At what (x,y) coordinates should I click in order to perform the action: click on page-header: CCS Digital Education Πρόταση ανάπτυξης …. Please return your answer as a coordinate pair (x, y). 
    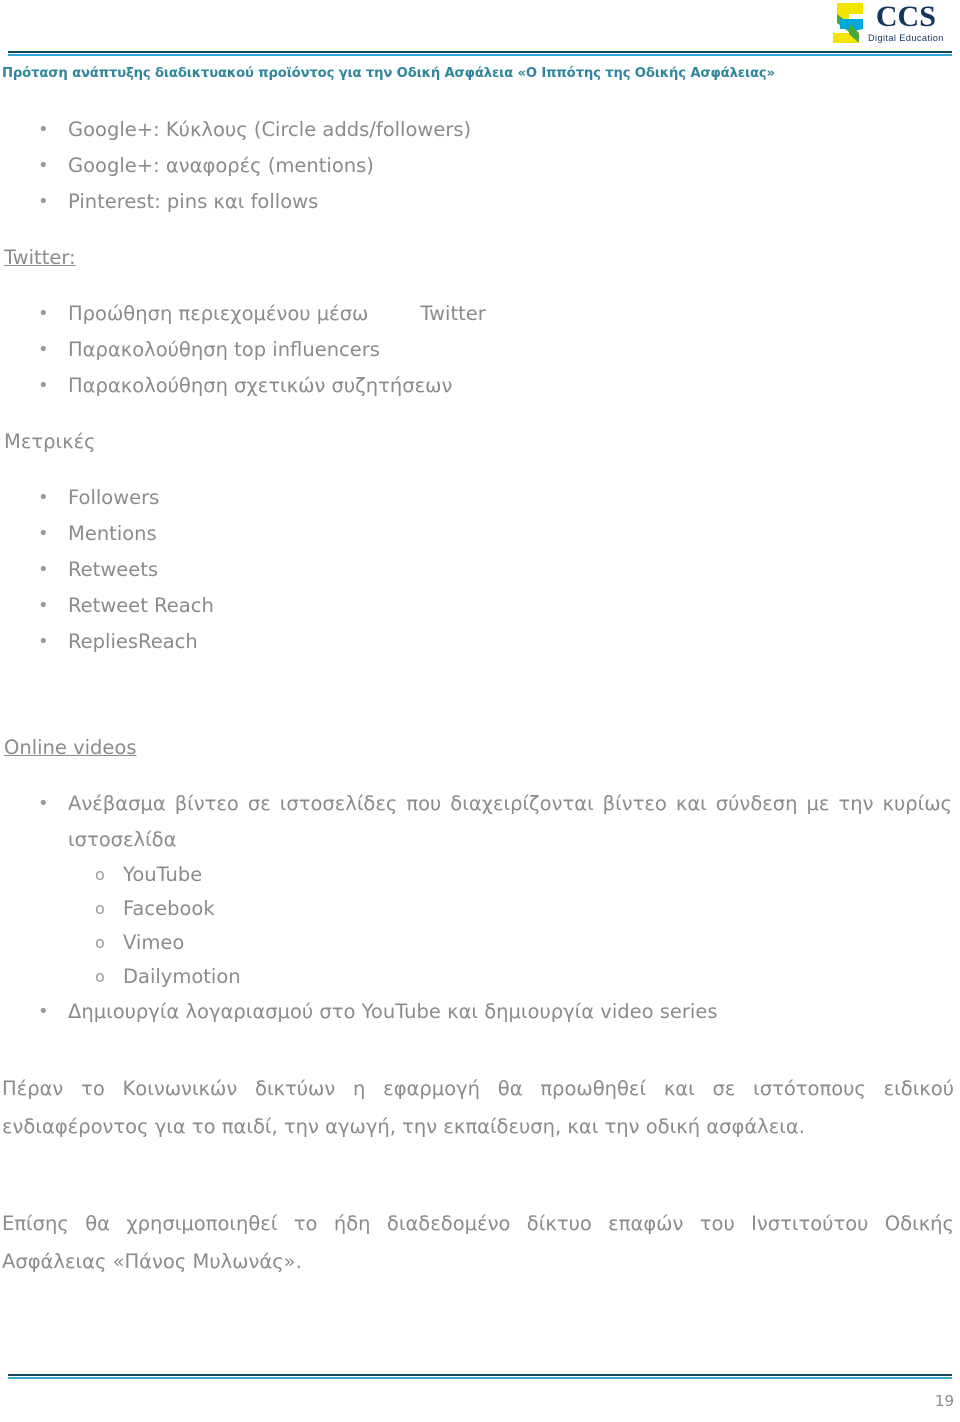
    Looking at the image, I should click on (480, 47).